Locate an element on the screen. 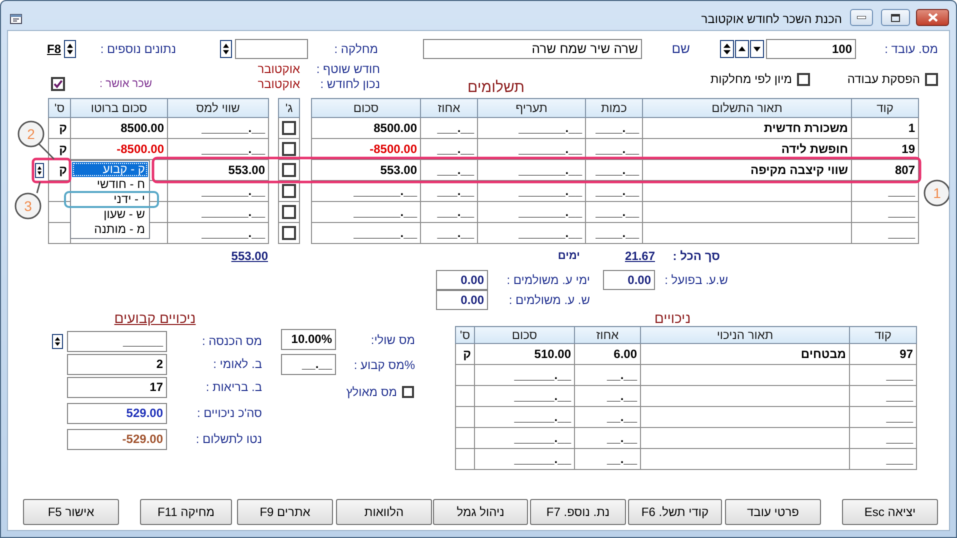 The image size is (957, 538). checkbox-label: מס מאולץ is located at coordinates (371, 392).